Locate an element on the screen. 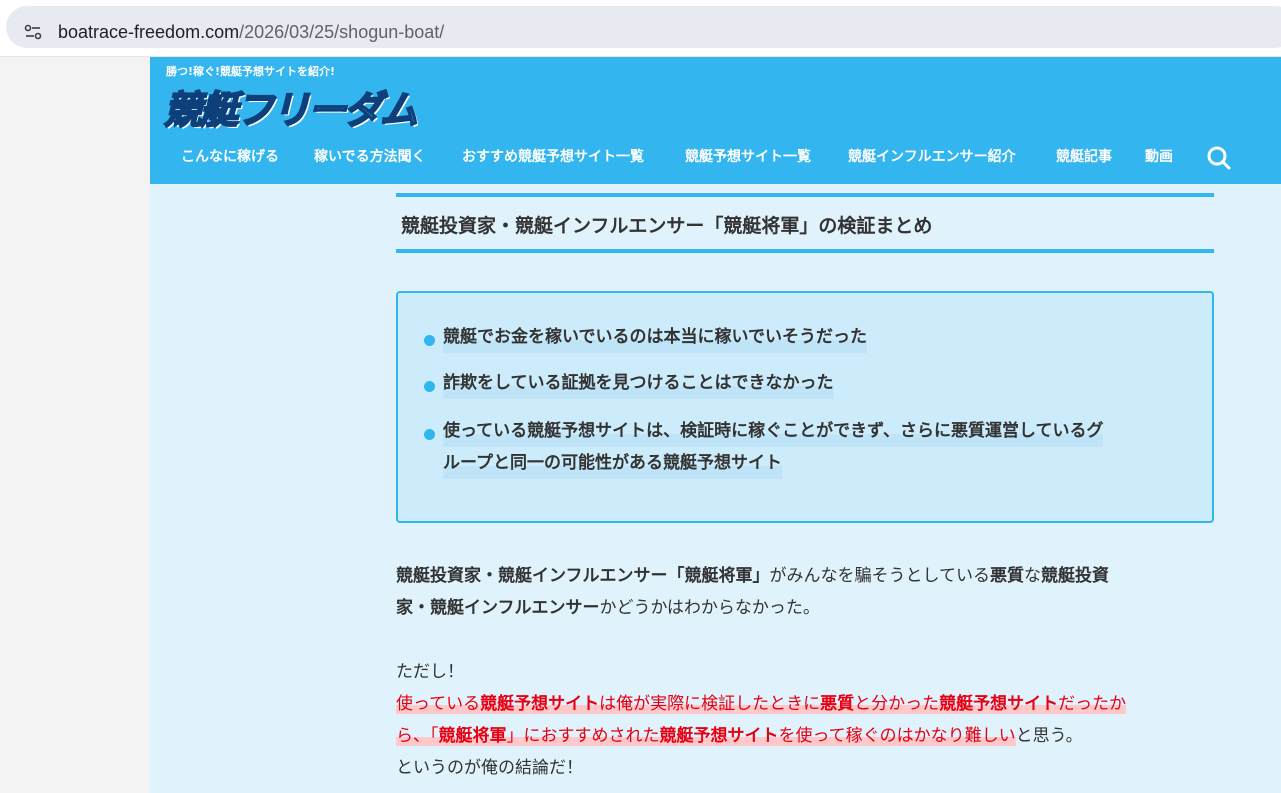  page-gutter is located at coordinates (75, 425).